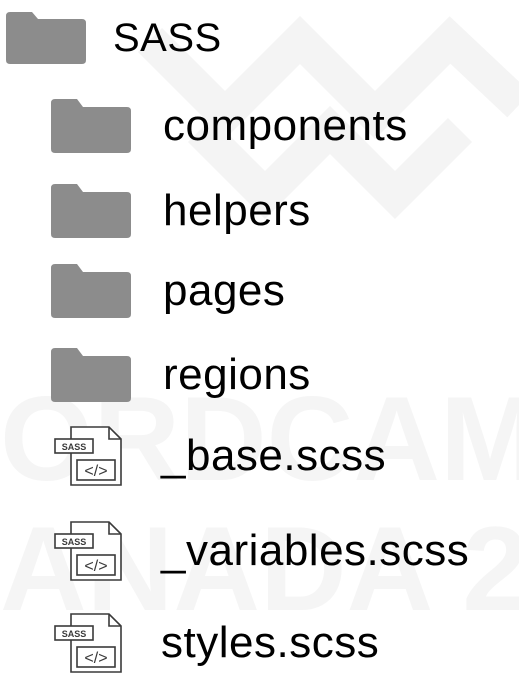  What do you see at coordinates (237, 210) in the screenshot?
I see `folder-label: helpers` at bounding box center [237, 210].